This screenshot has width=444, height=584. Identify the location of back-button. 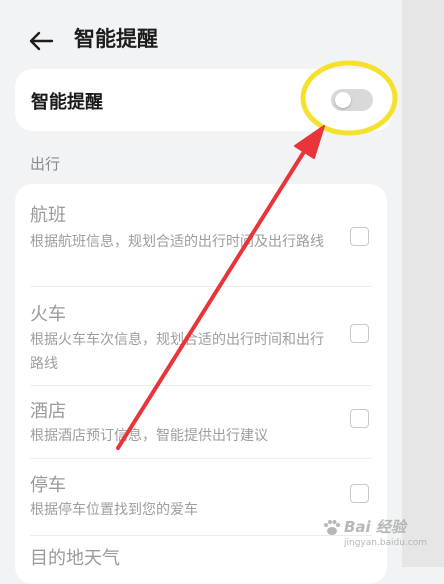
(41, 41).